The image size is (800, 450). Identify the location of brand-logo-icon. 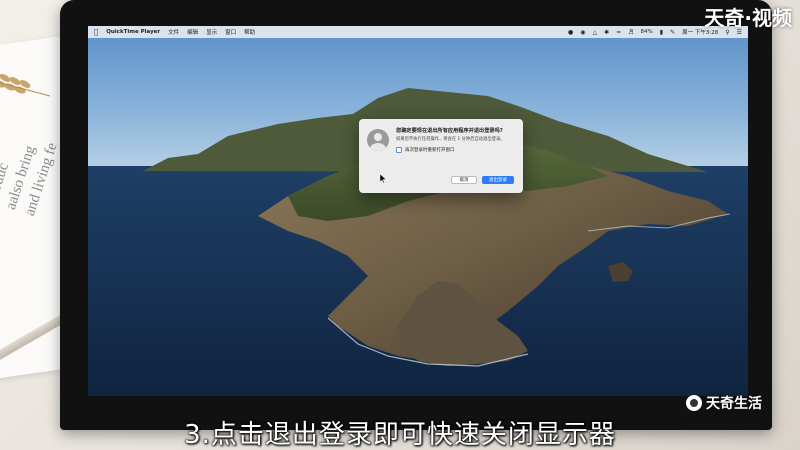
(694, 403).